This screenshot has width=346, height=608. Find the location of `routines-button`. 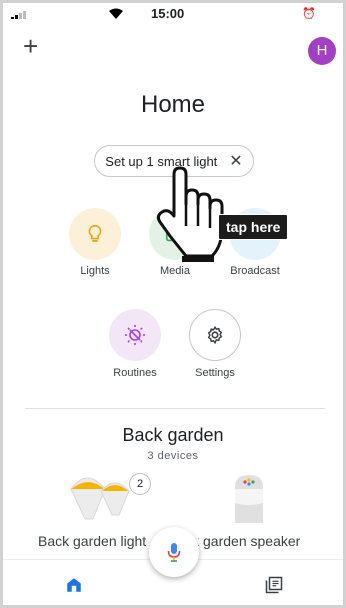

routines-button is located at coordinates (135, 335).